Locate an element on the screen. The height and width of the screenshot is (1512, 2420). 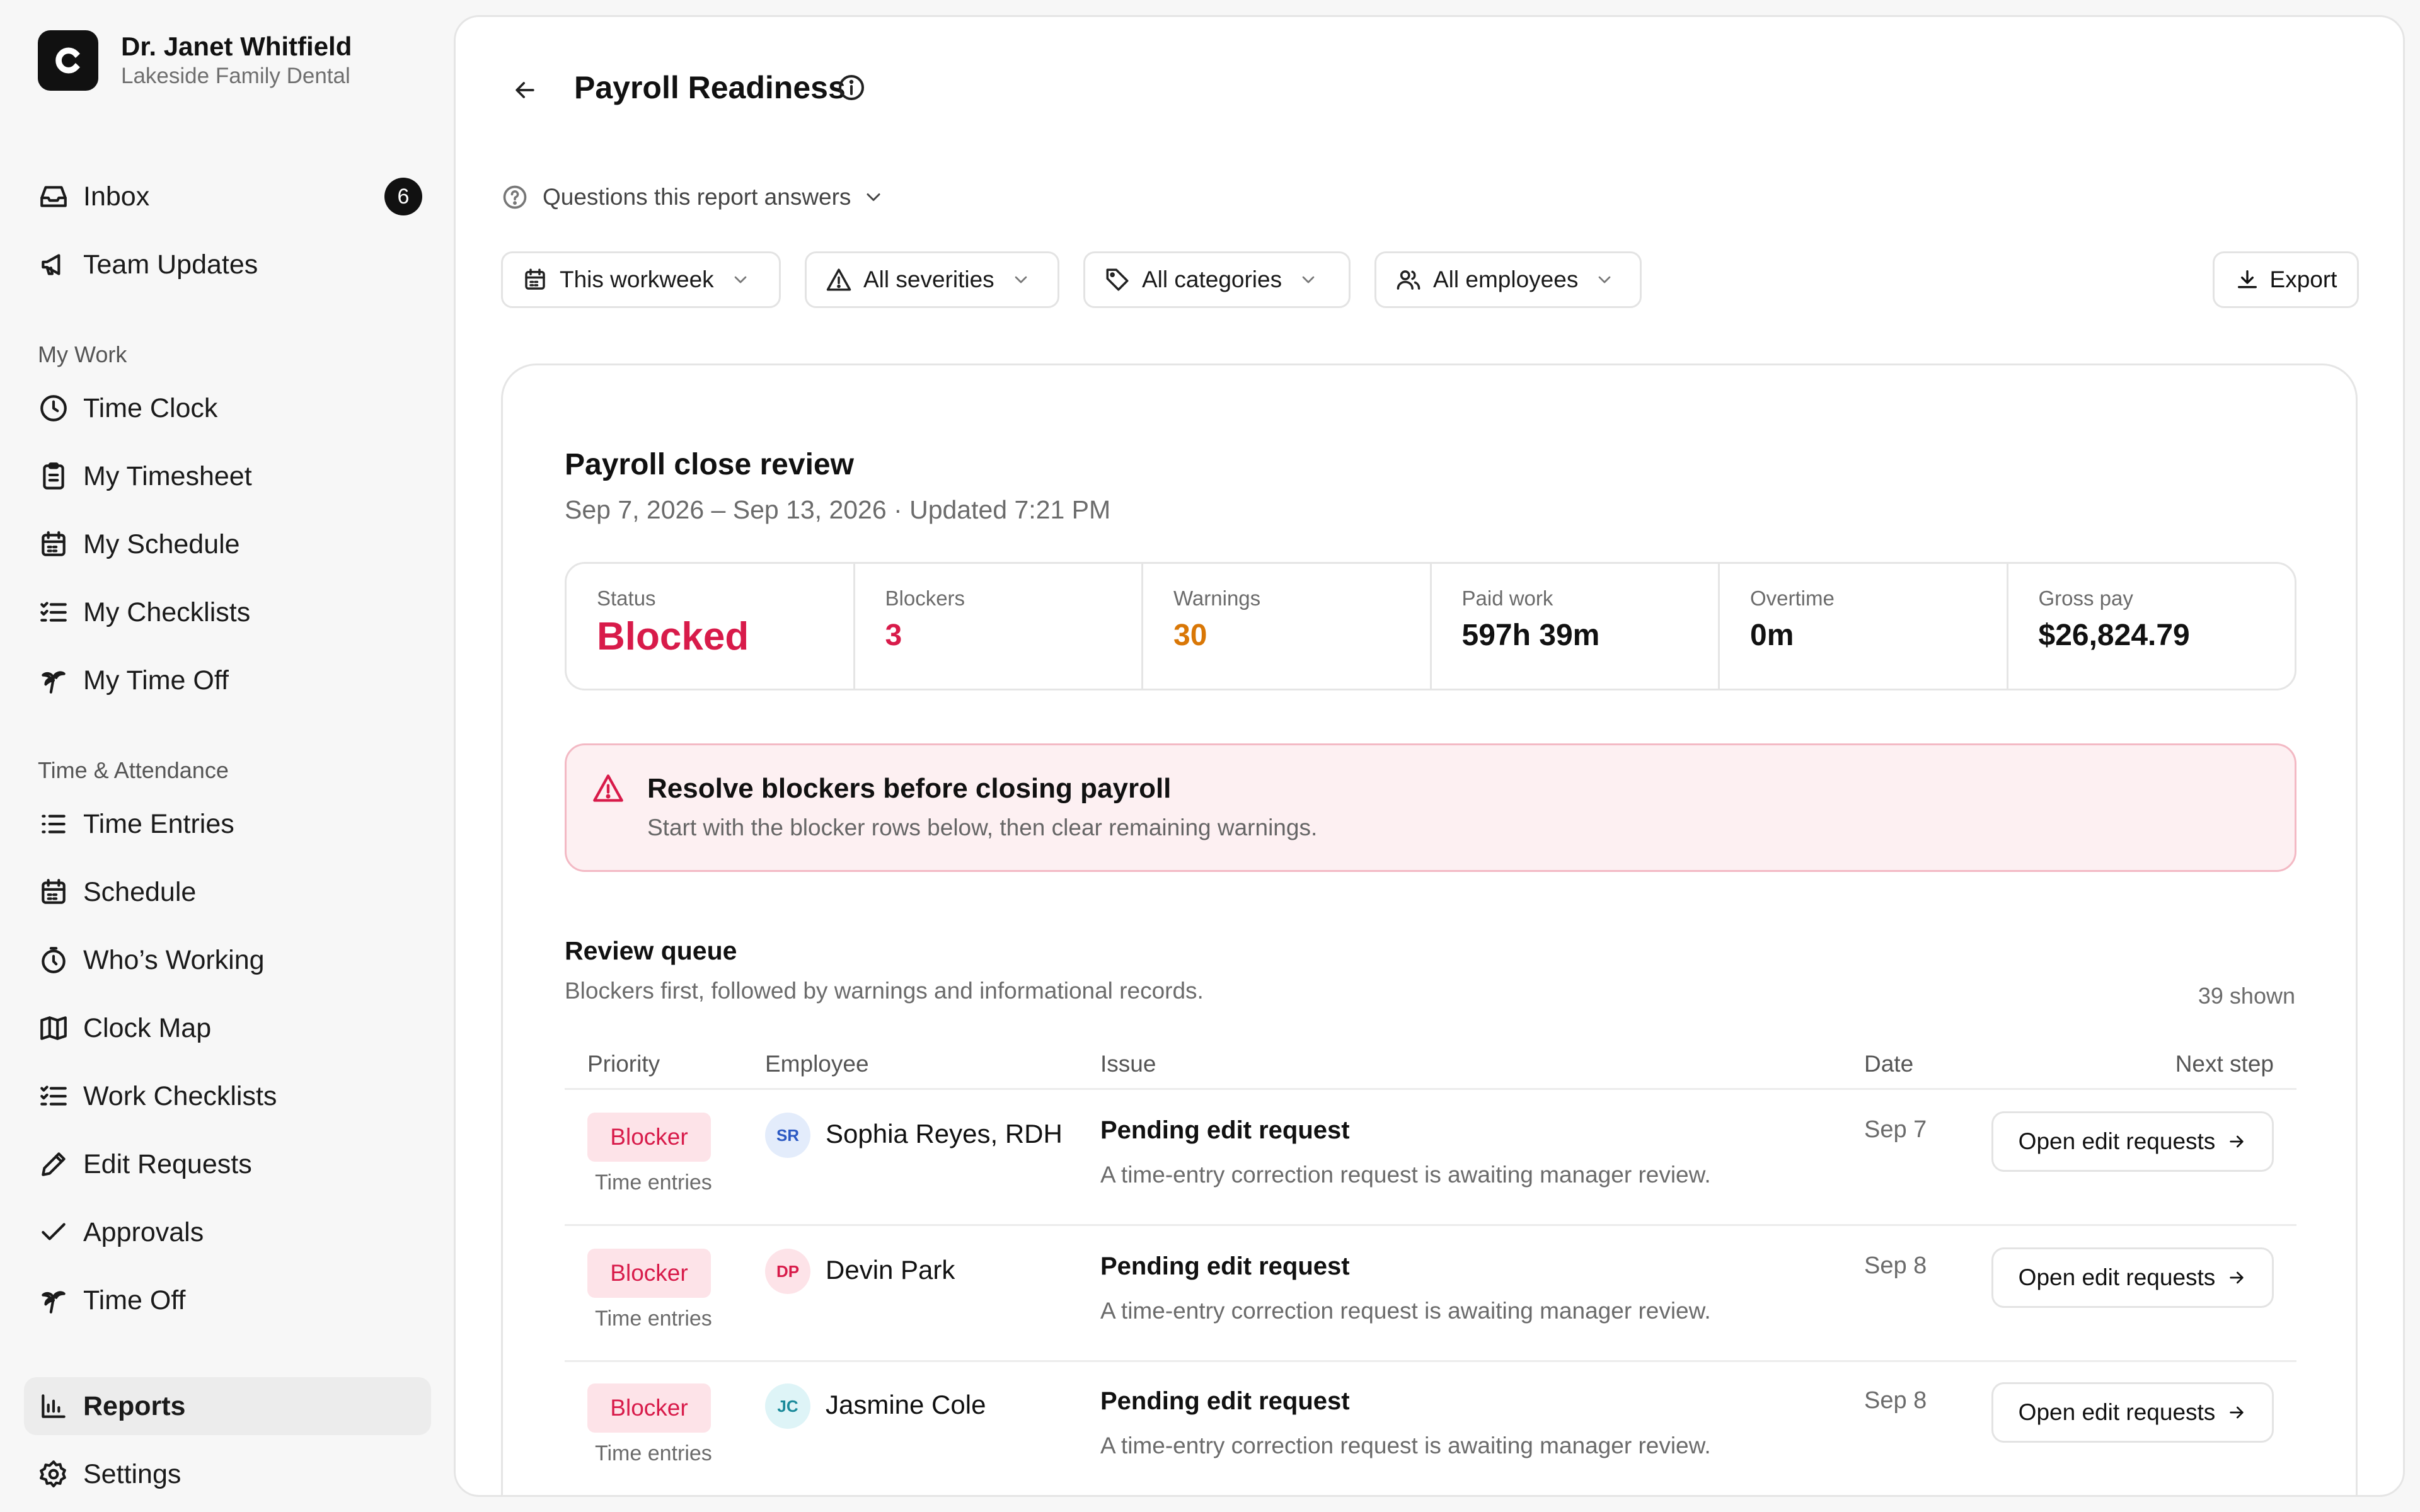
row-category: Time entries is located at coordinates (654, 1453).